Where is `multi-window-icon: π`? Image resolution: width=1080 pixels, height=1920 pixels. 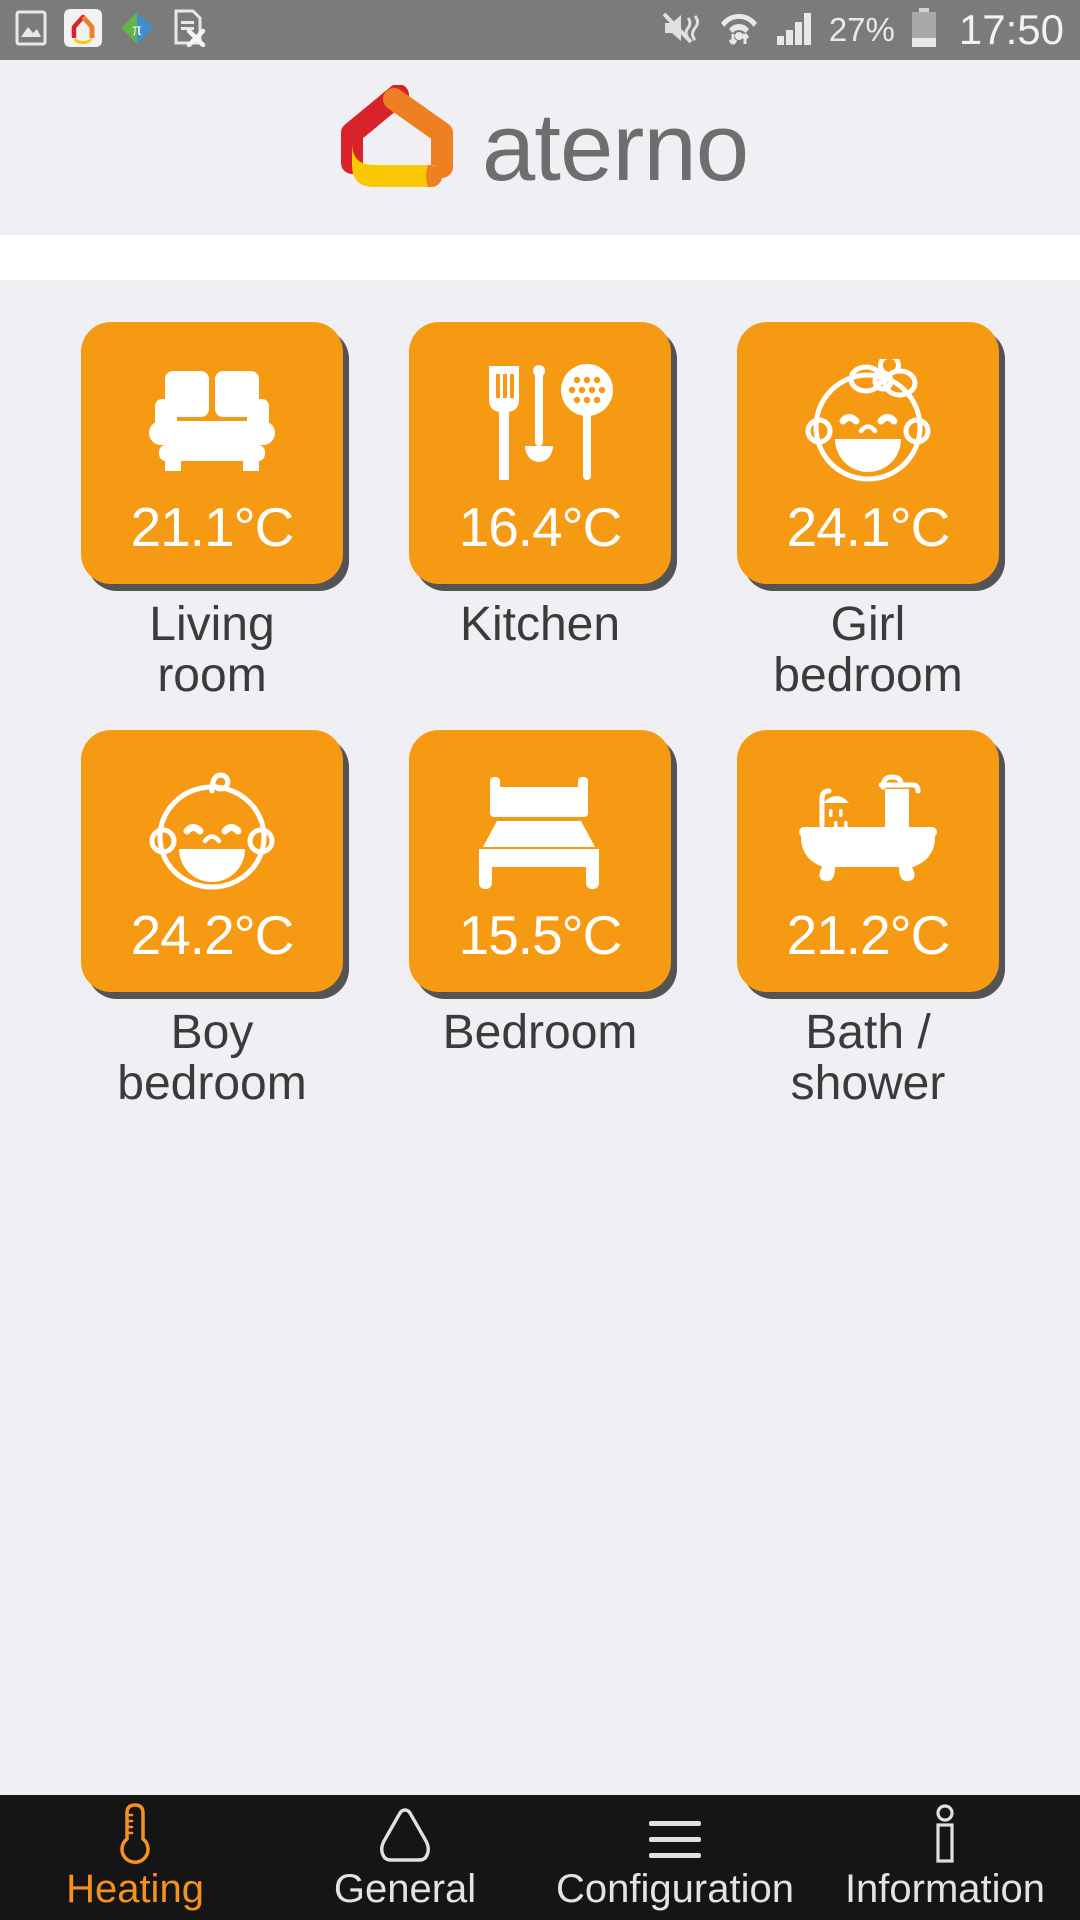
multi-window-icon: π is located at coordinates (137, 30).